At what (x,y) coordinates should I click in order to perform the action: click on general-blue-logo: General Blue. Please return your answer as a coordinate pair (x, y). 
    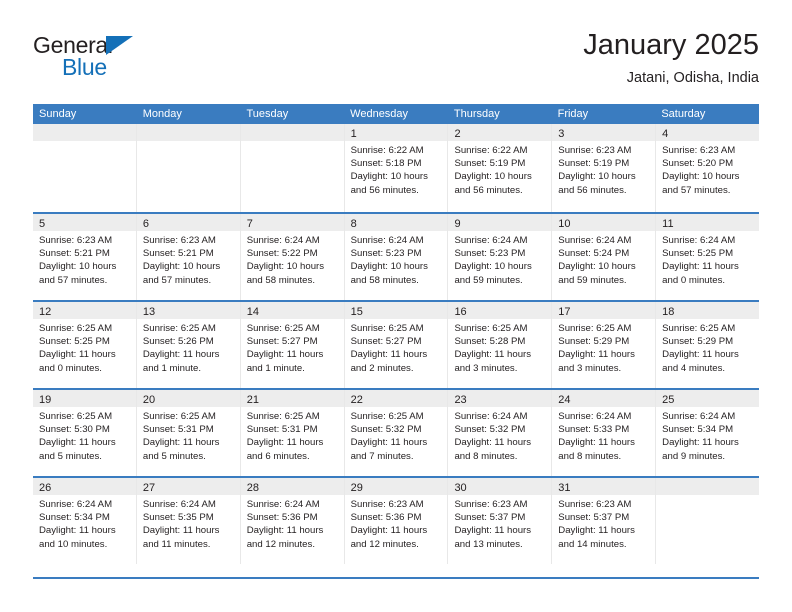
    Looking at the image, I should click on (133, 60).